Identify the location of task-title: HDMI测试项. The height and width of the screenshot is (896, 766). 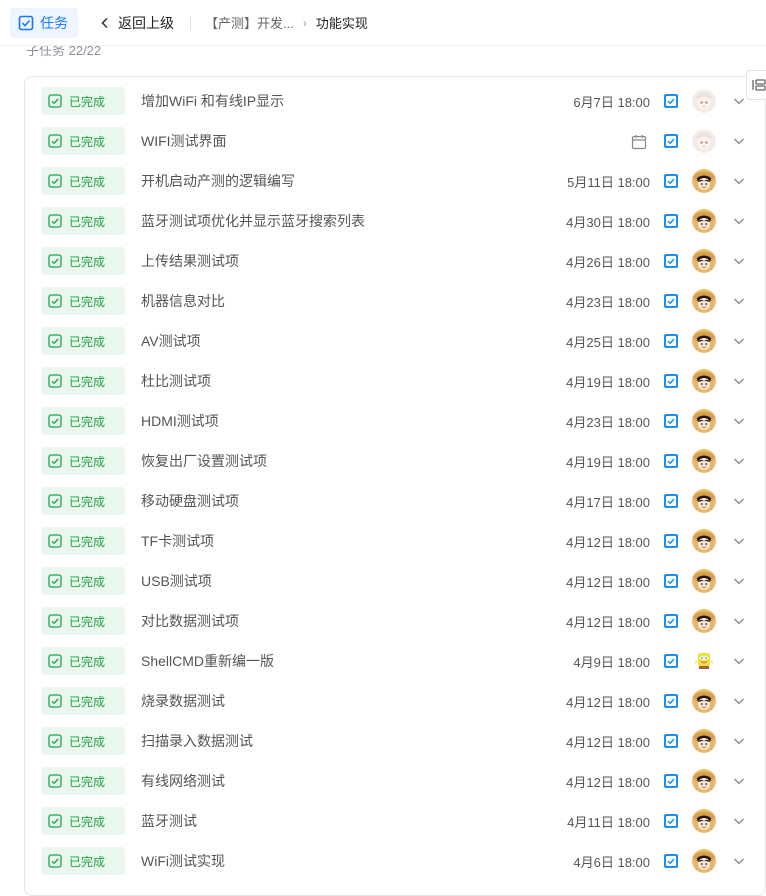
(447, 421).